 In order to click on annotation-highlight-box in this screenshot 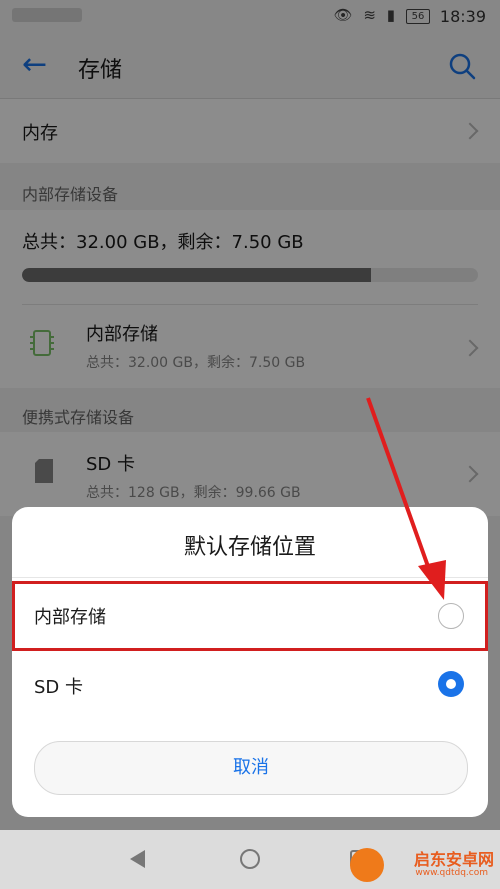, I will do `click(250, 616)`.